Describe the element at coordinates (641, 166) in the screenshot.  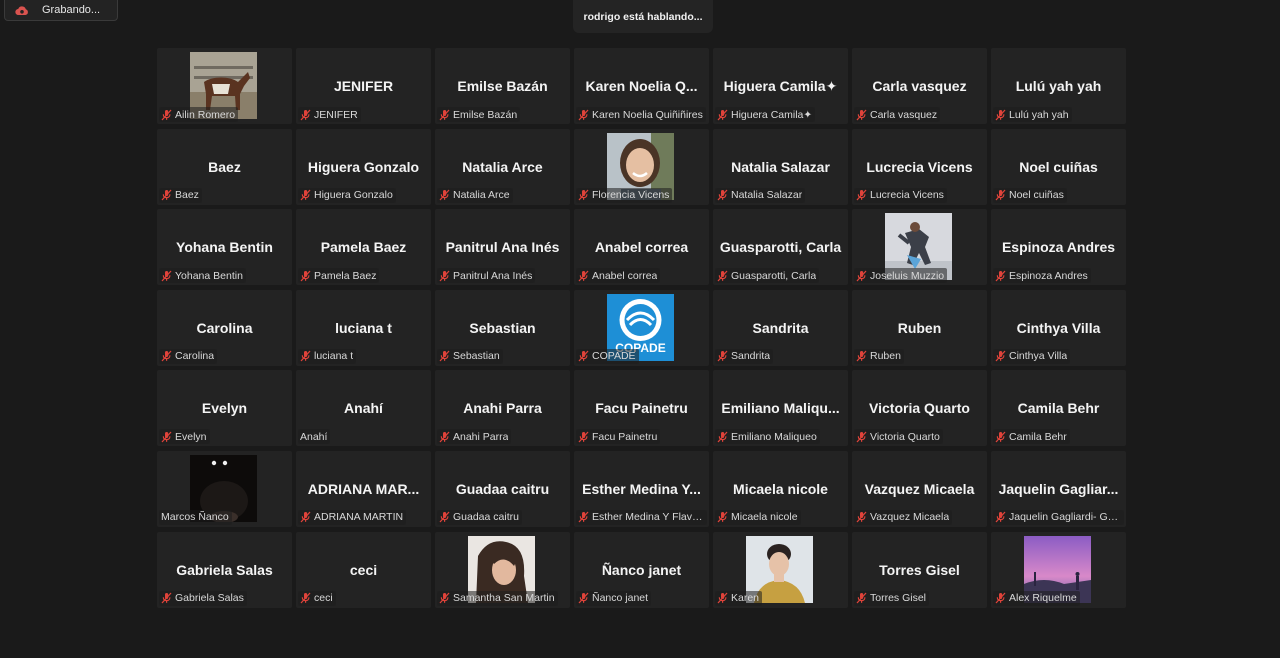
I see `participant-tile: Florencia Vicens` at that location.